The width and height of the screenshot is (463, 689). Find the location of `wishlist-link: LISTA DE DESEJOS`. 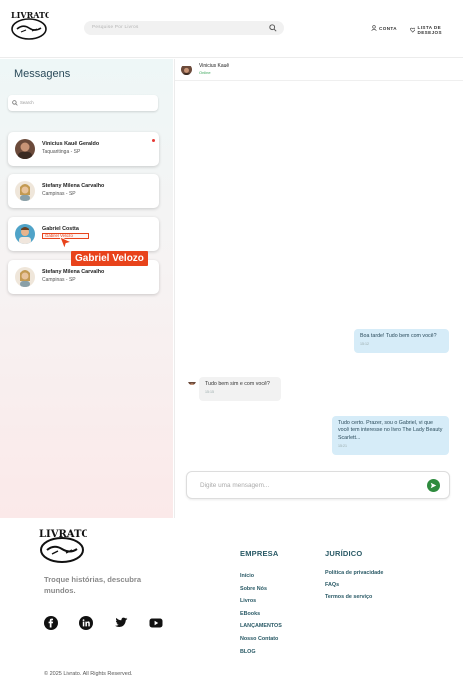

wishlist-link: LISTA DE DESEJOS is located at coordinates (436, 30).